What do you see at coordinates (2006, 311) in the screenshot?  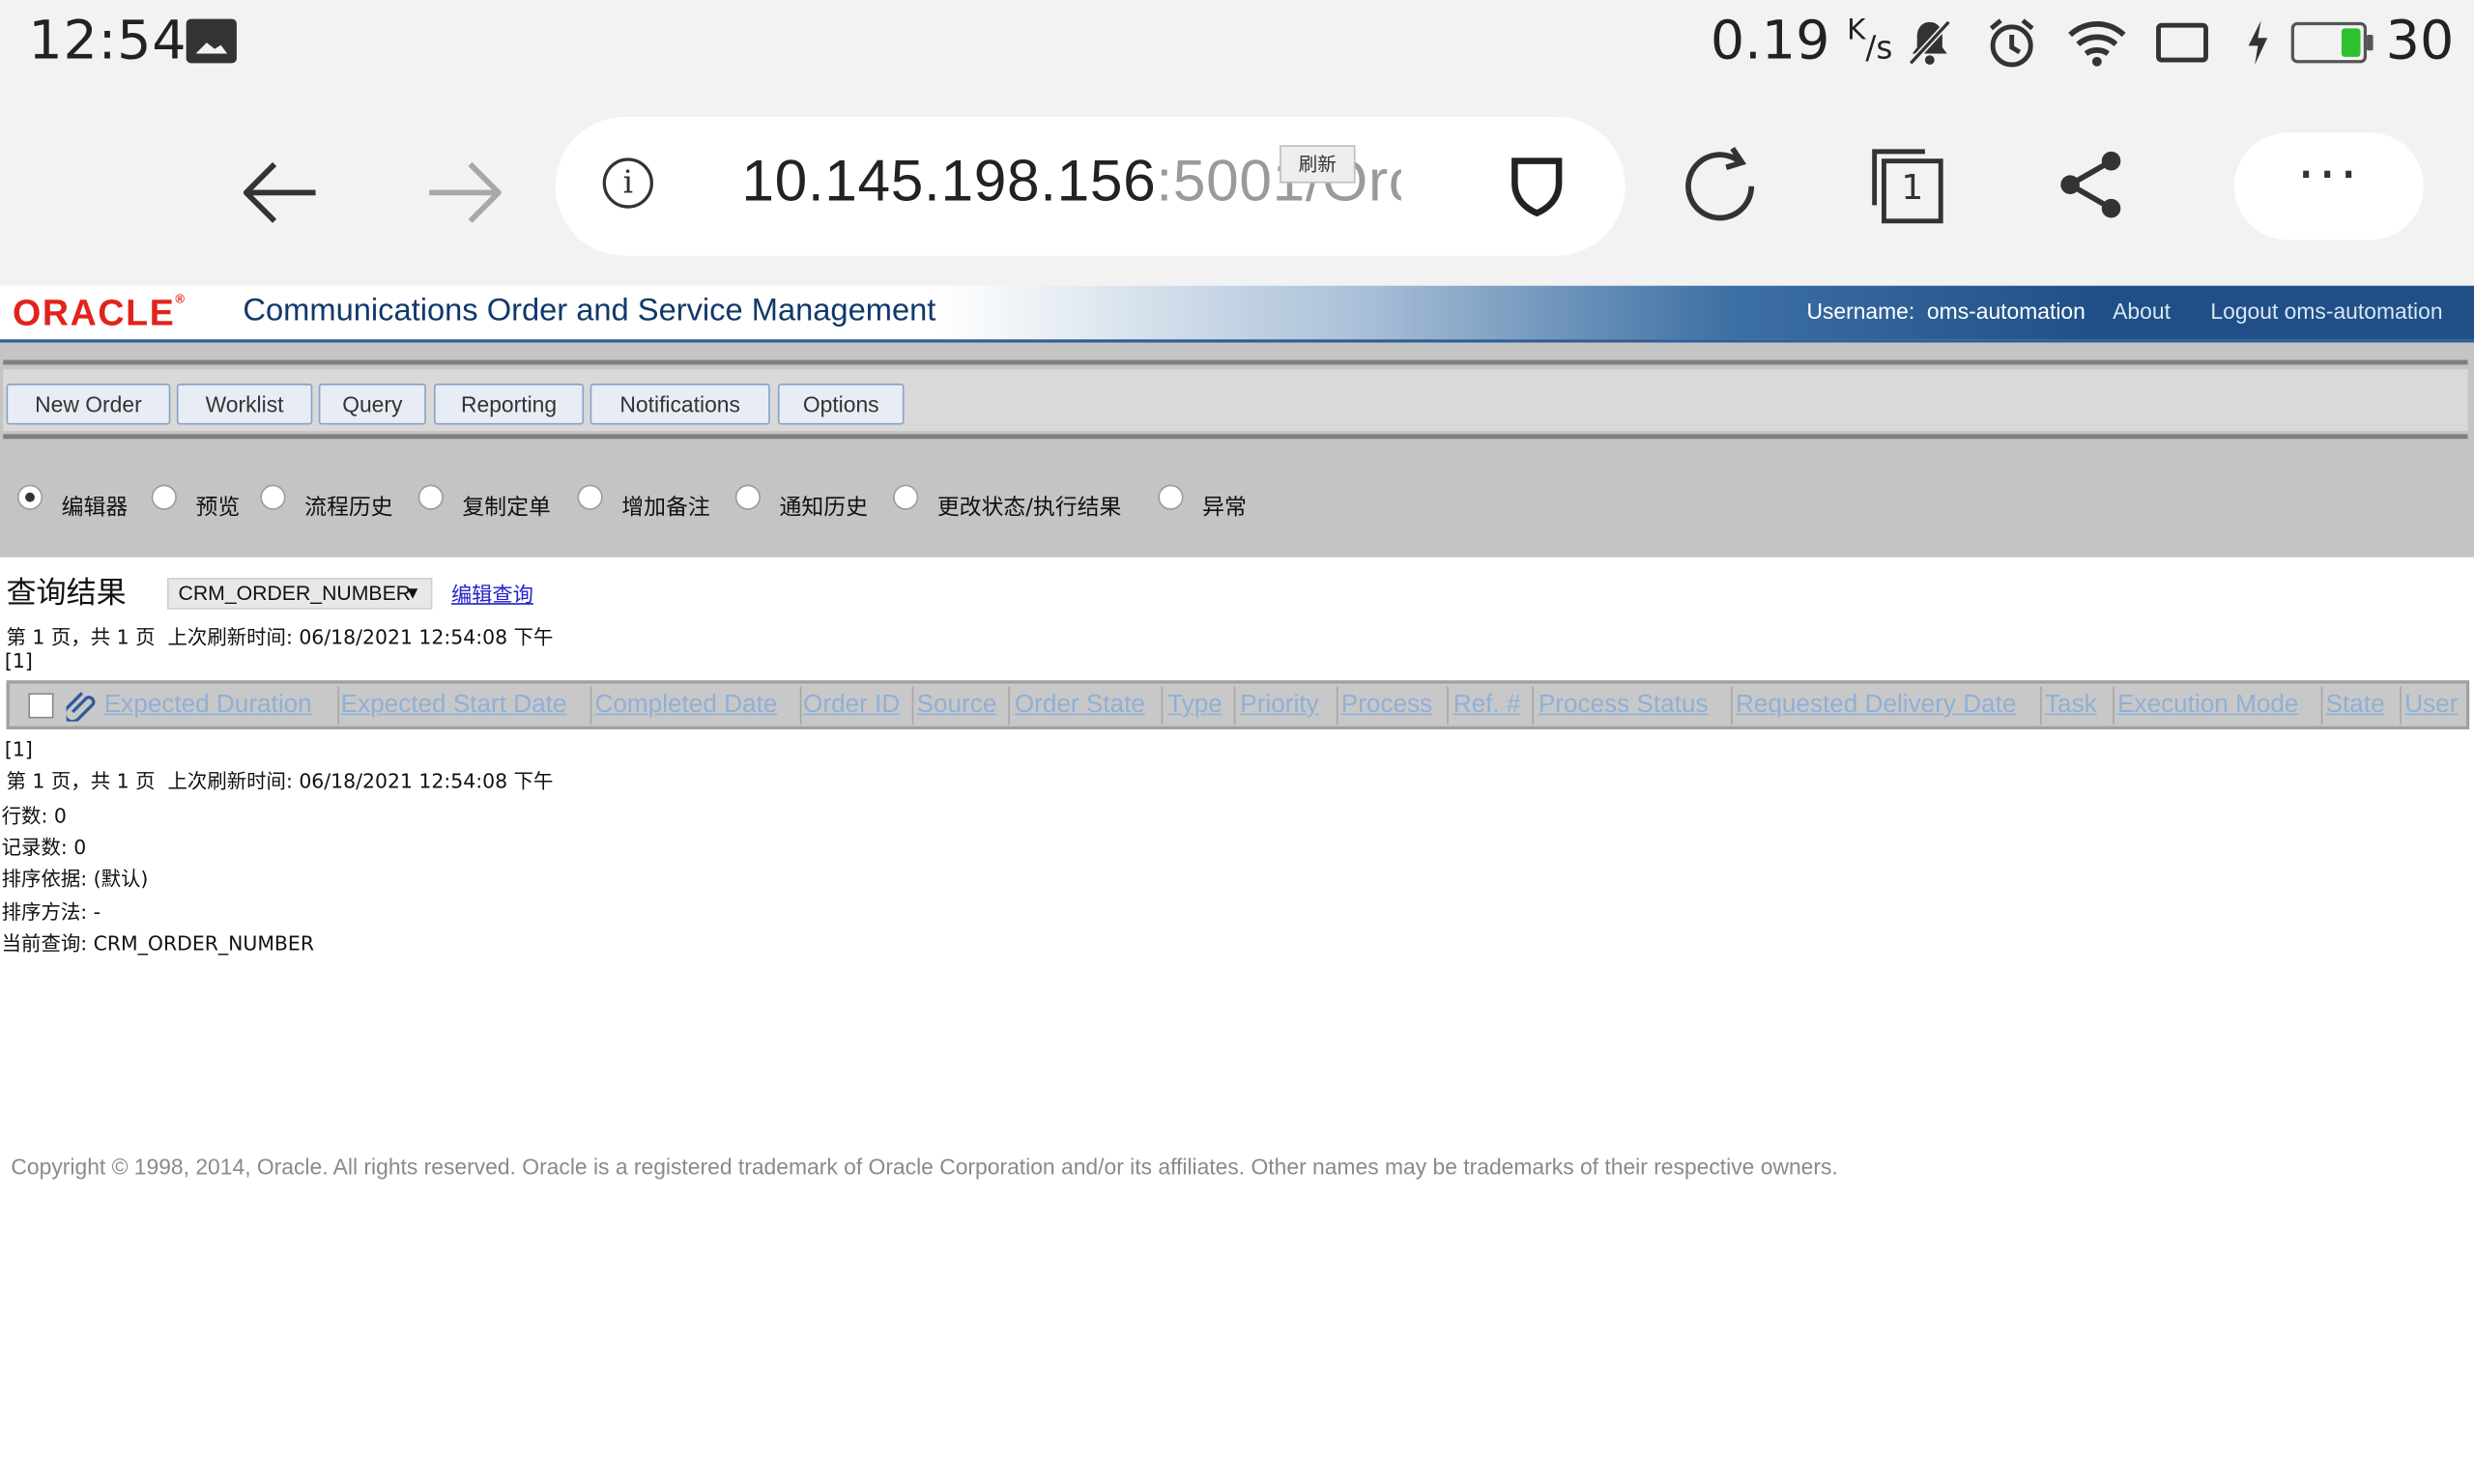 I see `username-value: oms-automation` at bounding box center [2006, 311].